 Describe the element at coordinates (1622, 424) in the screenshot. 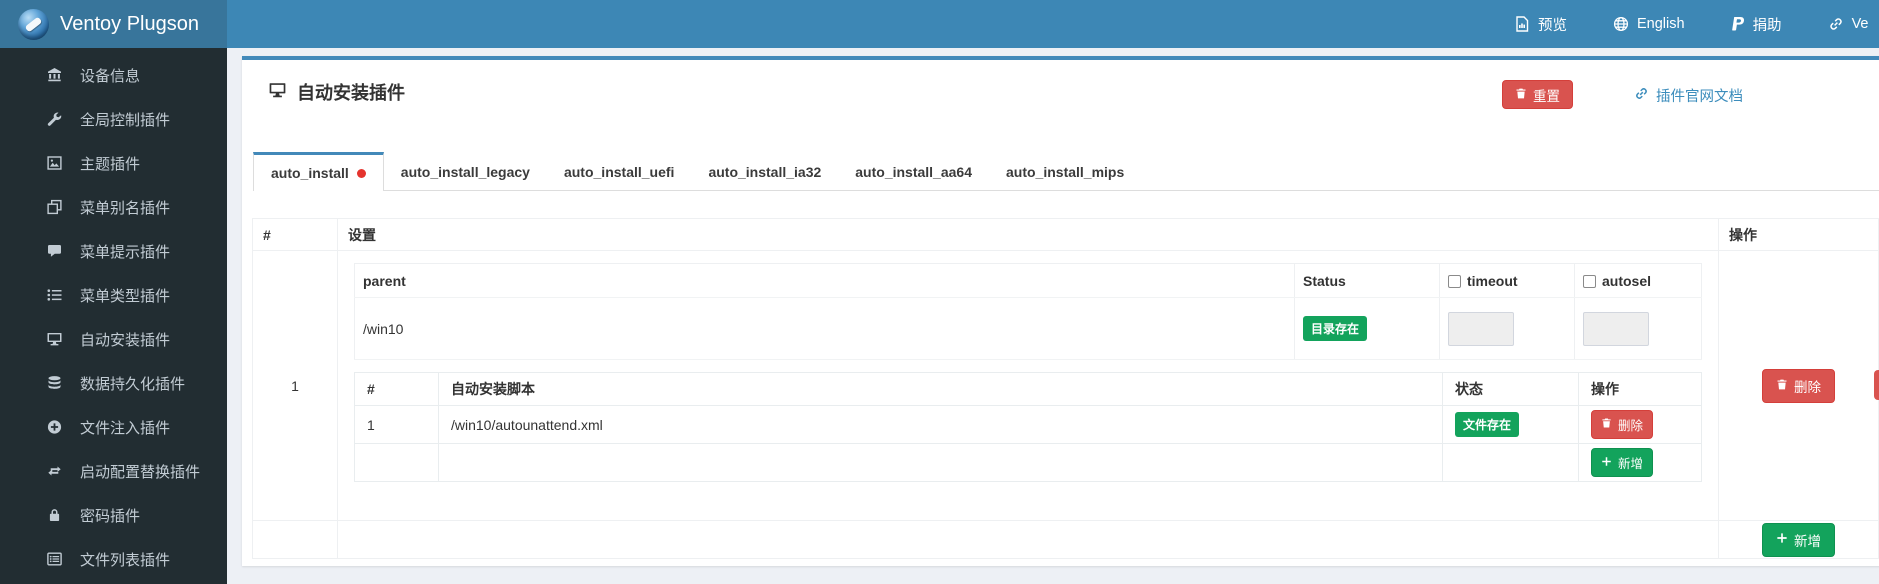

I see `delete-script-button: 删除` at that location.